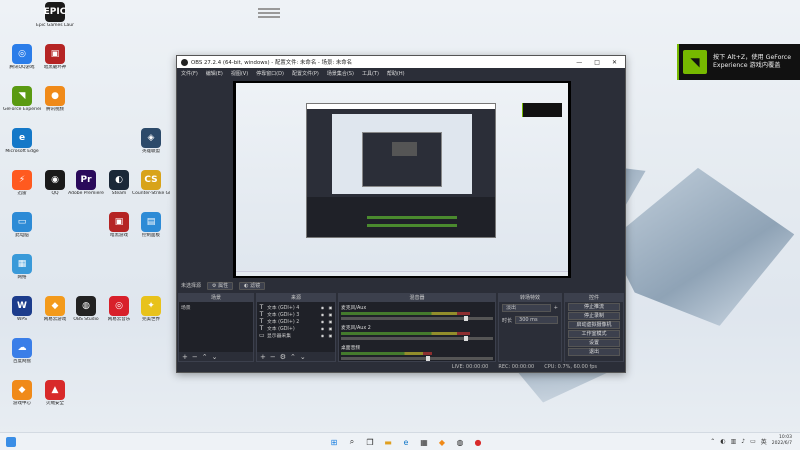 This screenshot has width=800, height=450. I want to click on desktop-icon: ▤ 控制面板, so click(151, 225).